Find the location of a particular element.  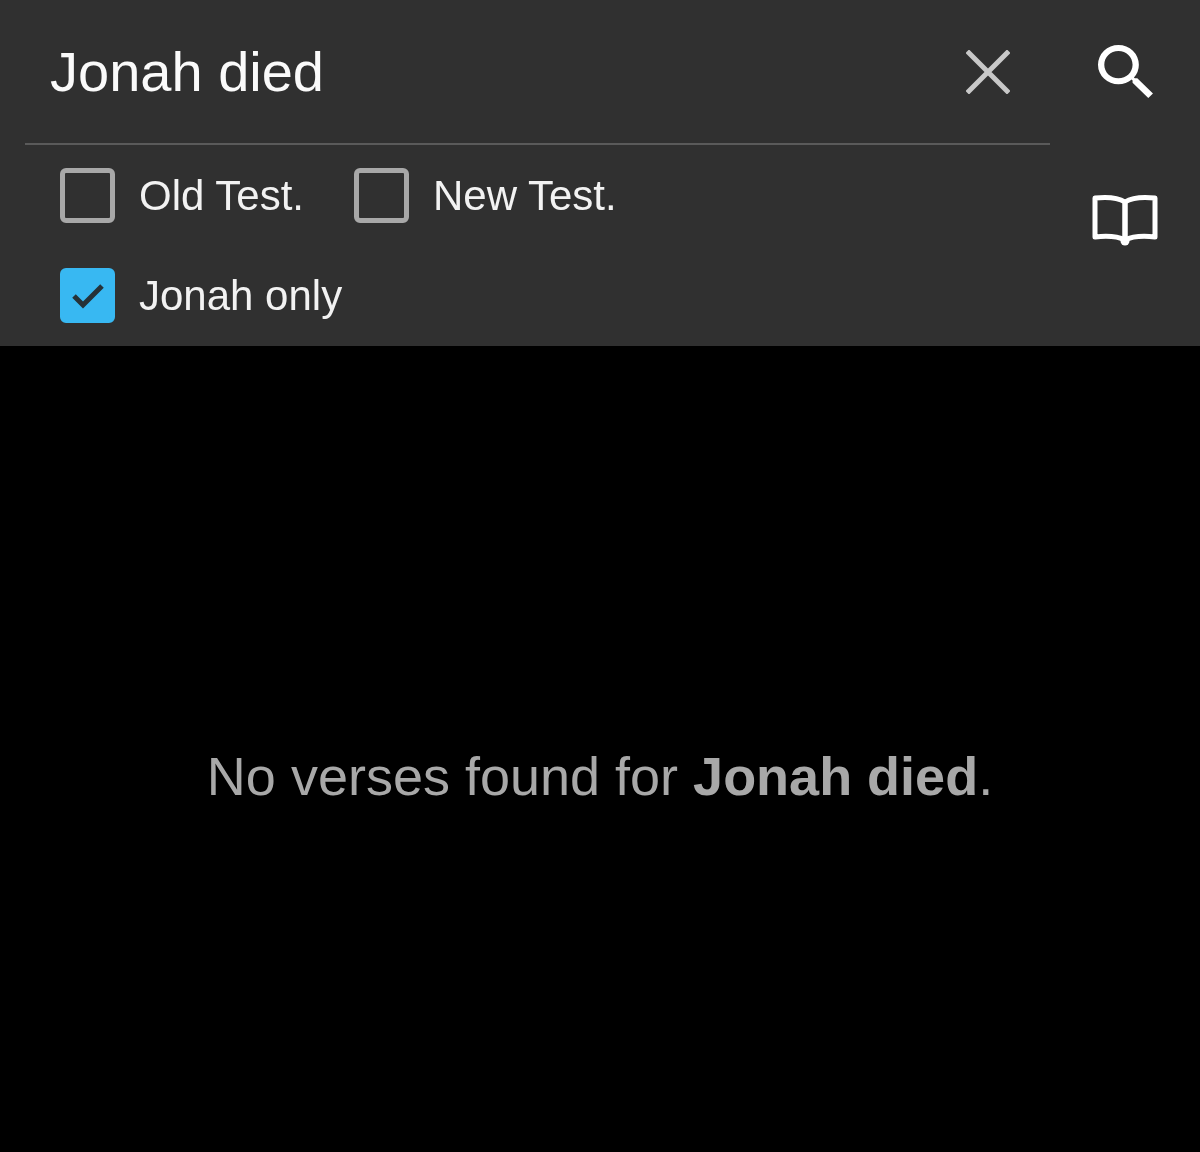

check-icon is located at coordinates (87, 295).